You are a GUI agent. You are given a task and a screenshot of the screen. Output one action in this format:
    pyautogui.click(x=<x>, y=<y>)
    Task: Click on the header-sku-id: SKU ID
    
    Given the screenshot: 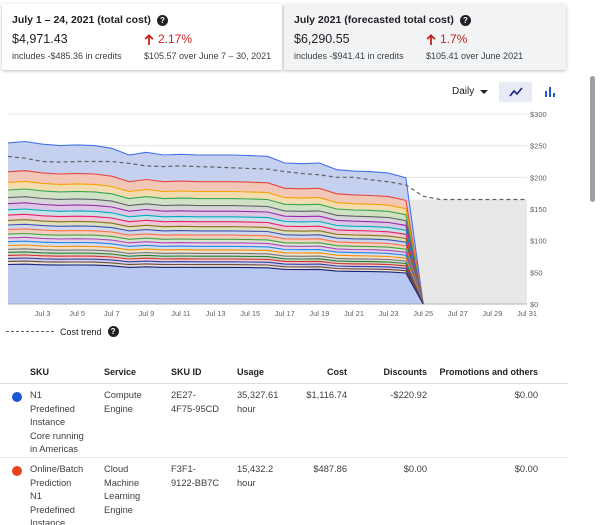 What is the action you would take?
    pyautogui.click(x=204, y=373)
    